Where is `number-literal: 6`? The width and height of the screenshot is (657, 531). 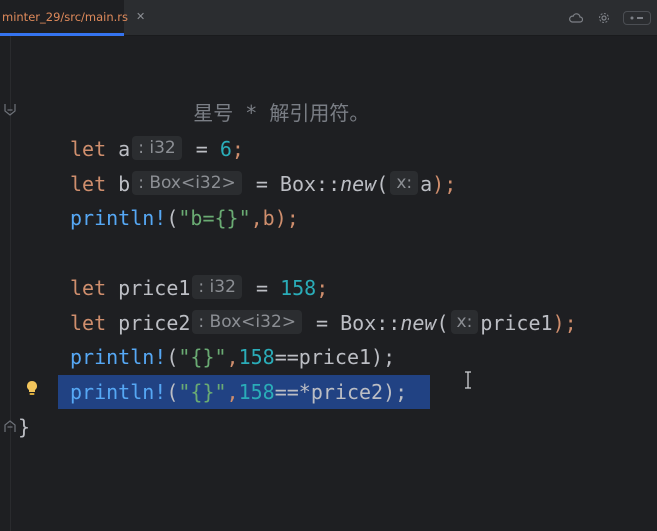
number-literal: 6 is located at coordinates (225, 149).